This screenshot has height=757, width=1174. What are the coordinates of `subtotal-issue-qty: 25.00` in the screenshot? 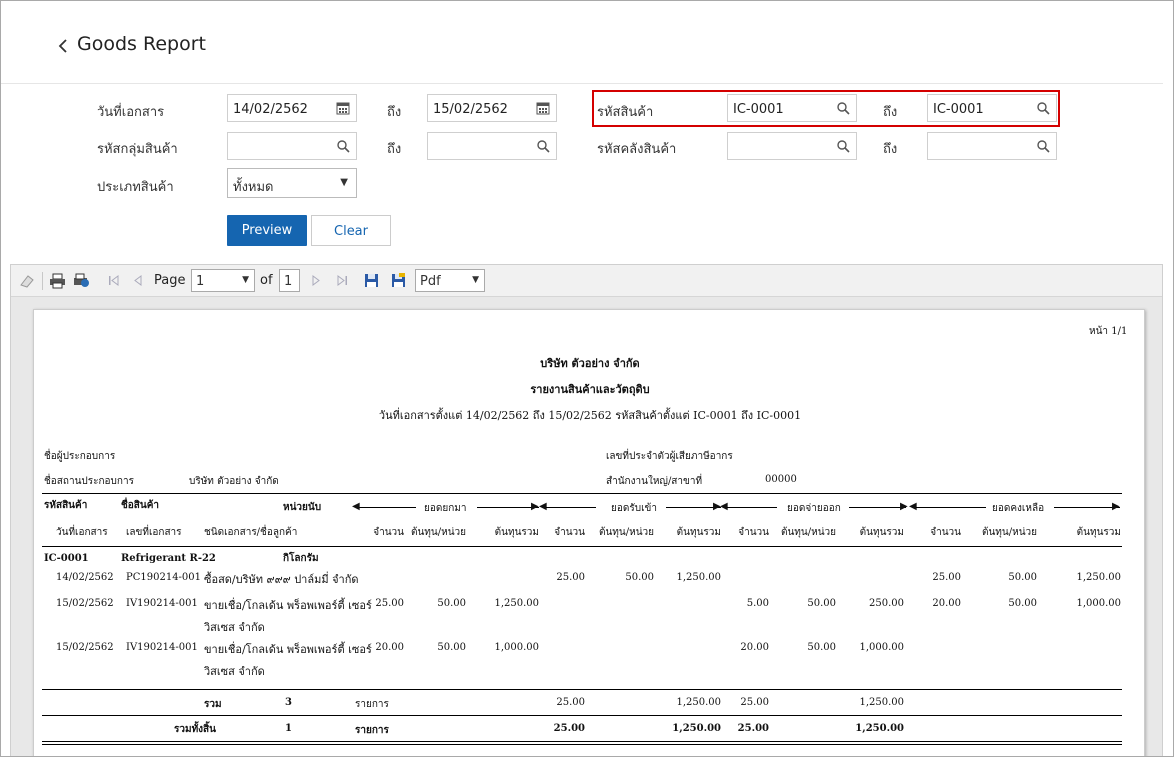 It's located at (754, 702).